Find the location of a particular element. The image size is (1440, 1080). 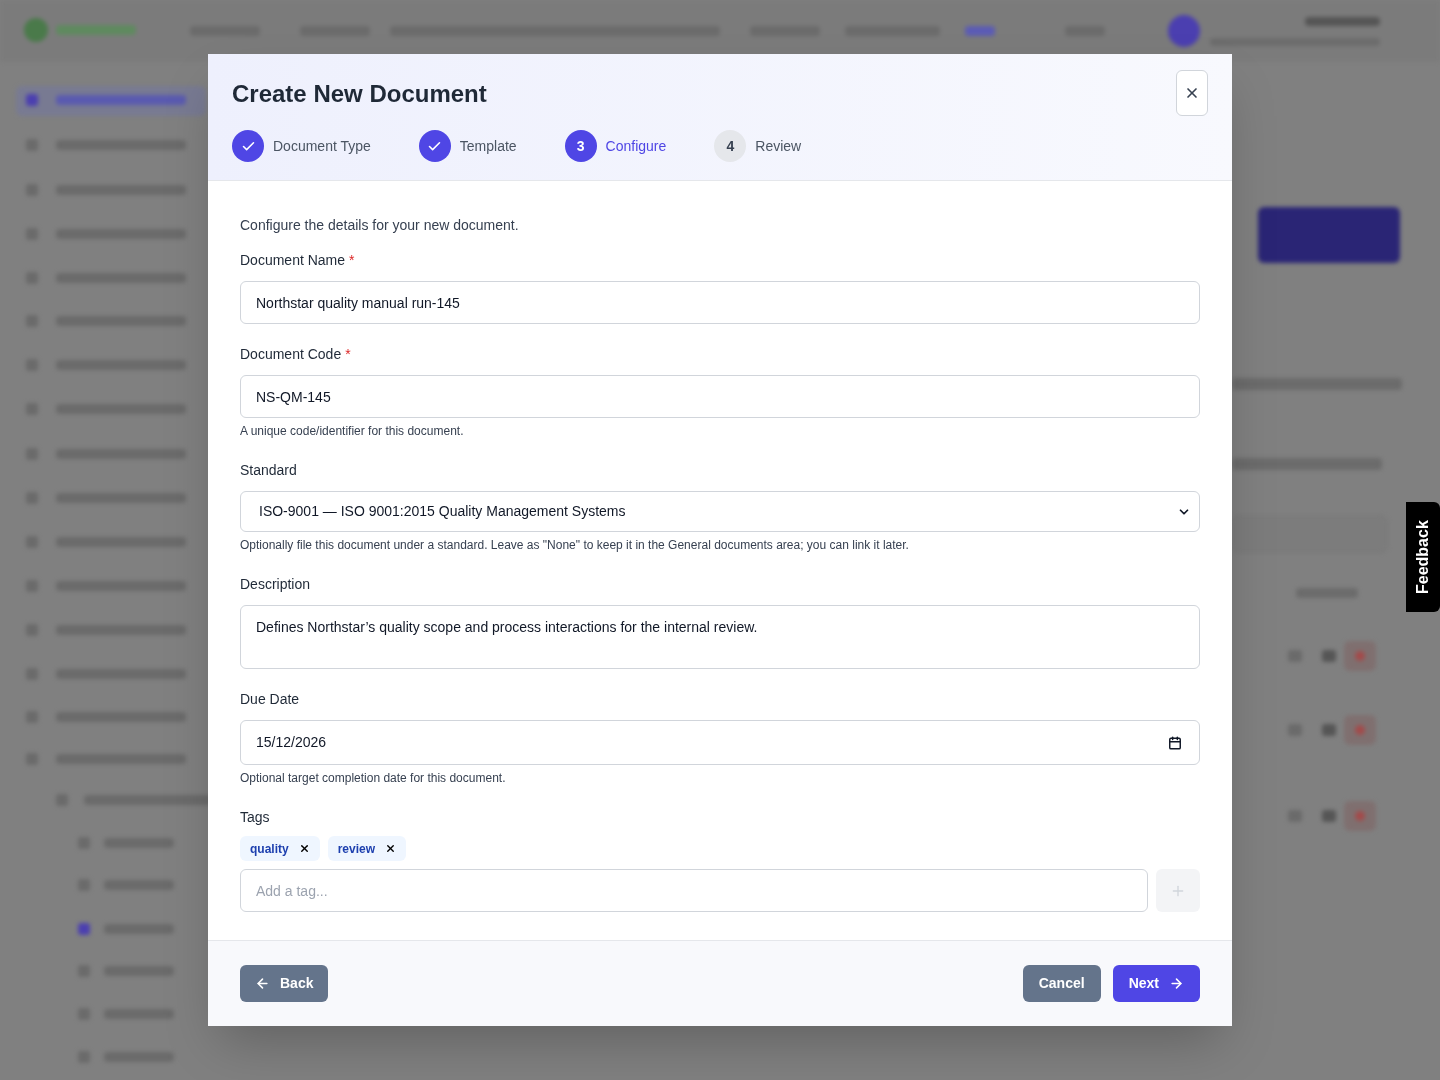

arrow-right-icon is located at coordinates (1176, 983).